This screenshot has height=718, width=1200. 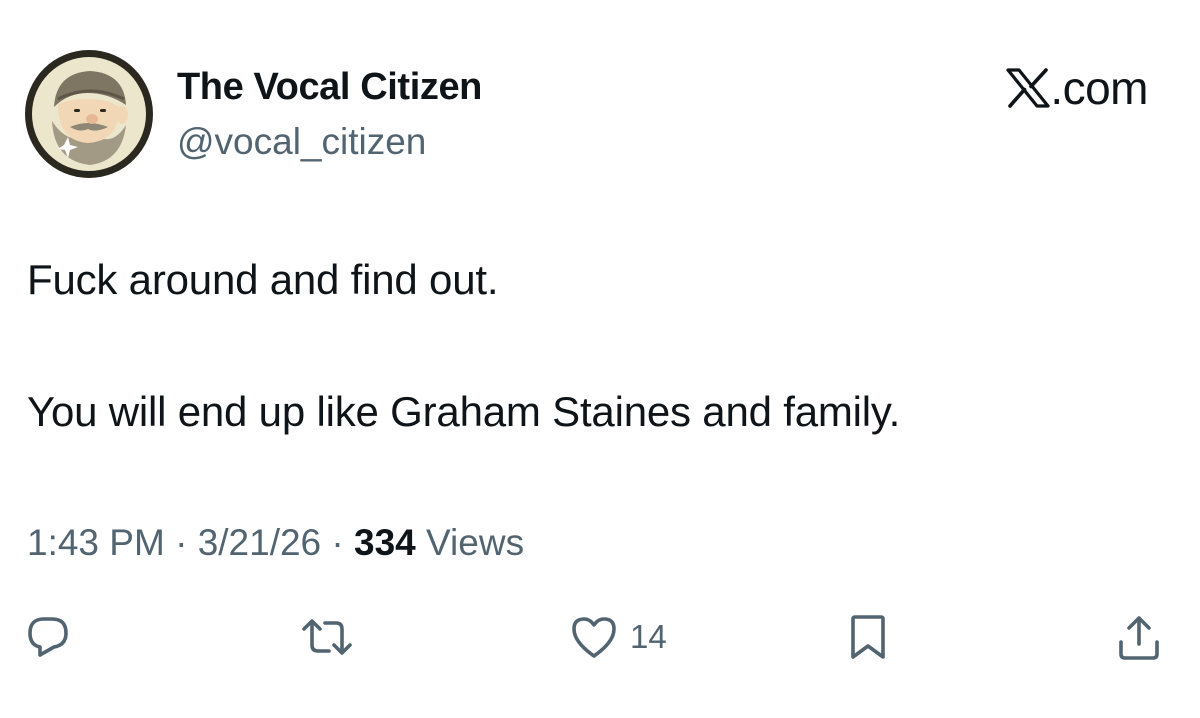 I want to click on brand-label: .com, so click(x=1099, y=88).